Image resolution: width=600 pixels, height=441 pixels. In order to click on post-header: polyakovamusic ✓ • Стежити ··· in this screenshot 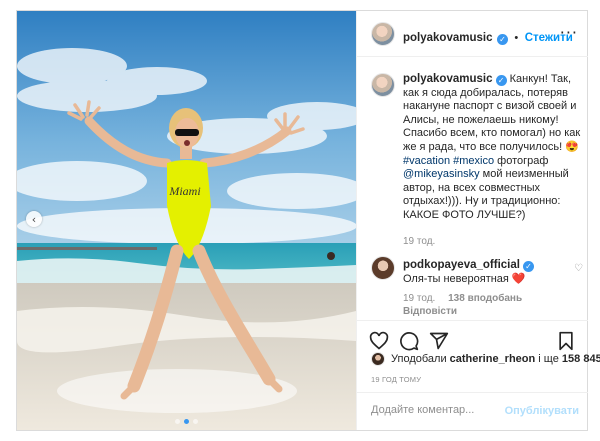, I will do `click(472, 34)`.